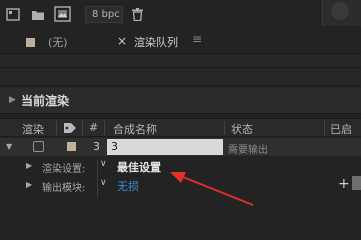 This screenshot has height=240, width=361. I want to click on render-settings-label: 渲染设置:, so click(64, 169).